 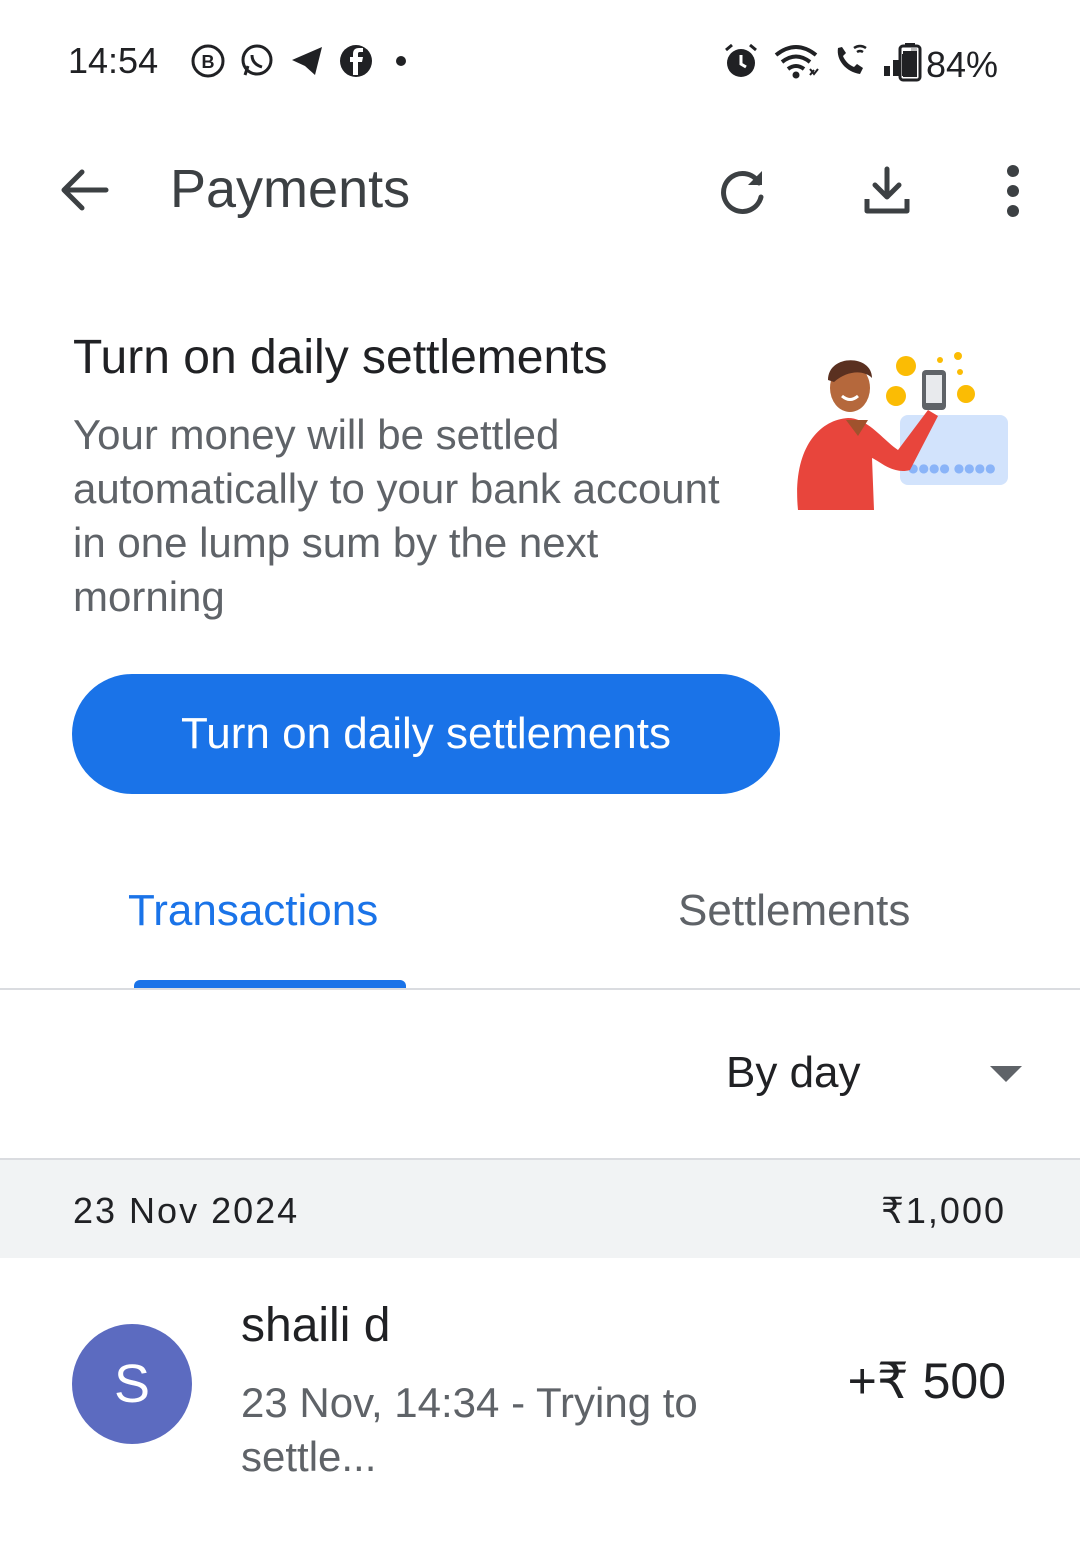 What do you see at coordinates (253, 911) in the screenshot?
I see `tab-transactions: Transactions` at bounding box center [253, 911].